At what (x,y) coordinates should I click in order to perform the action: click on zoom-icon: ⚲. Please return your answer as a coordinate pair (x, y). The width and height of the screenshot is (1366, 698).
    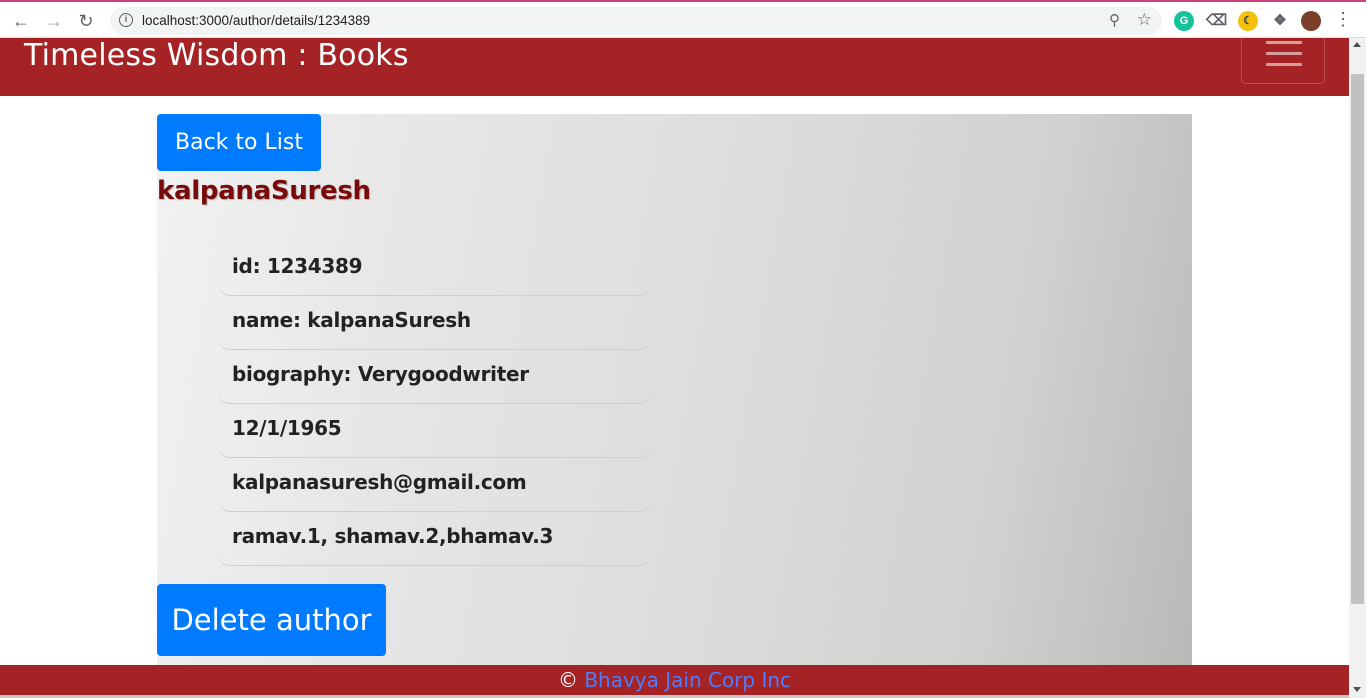
    Looking at the image, I should click on (1114, 20).